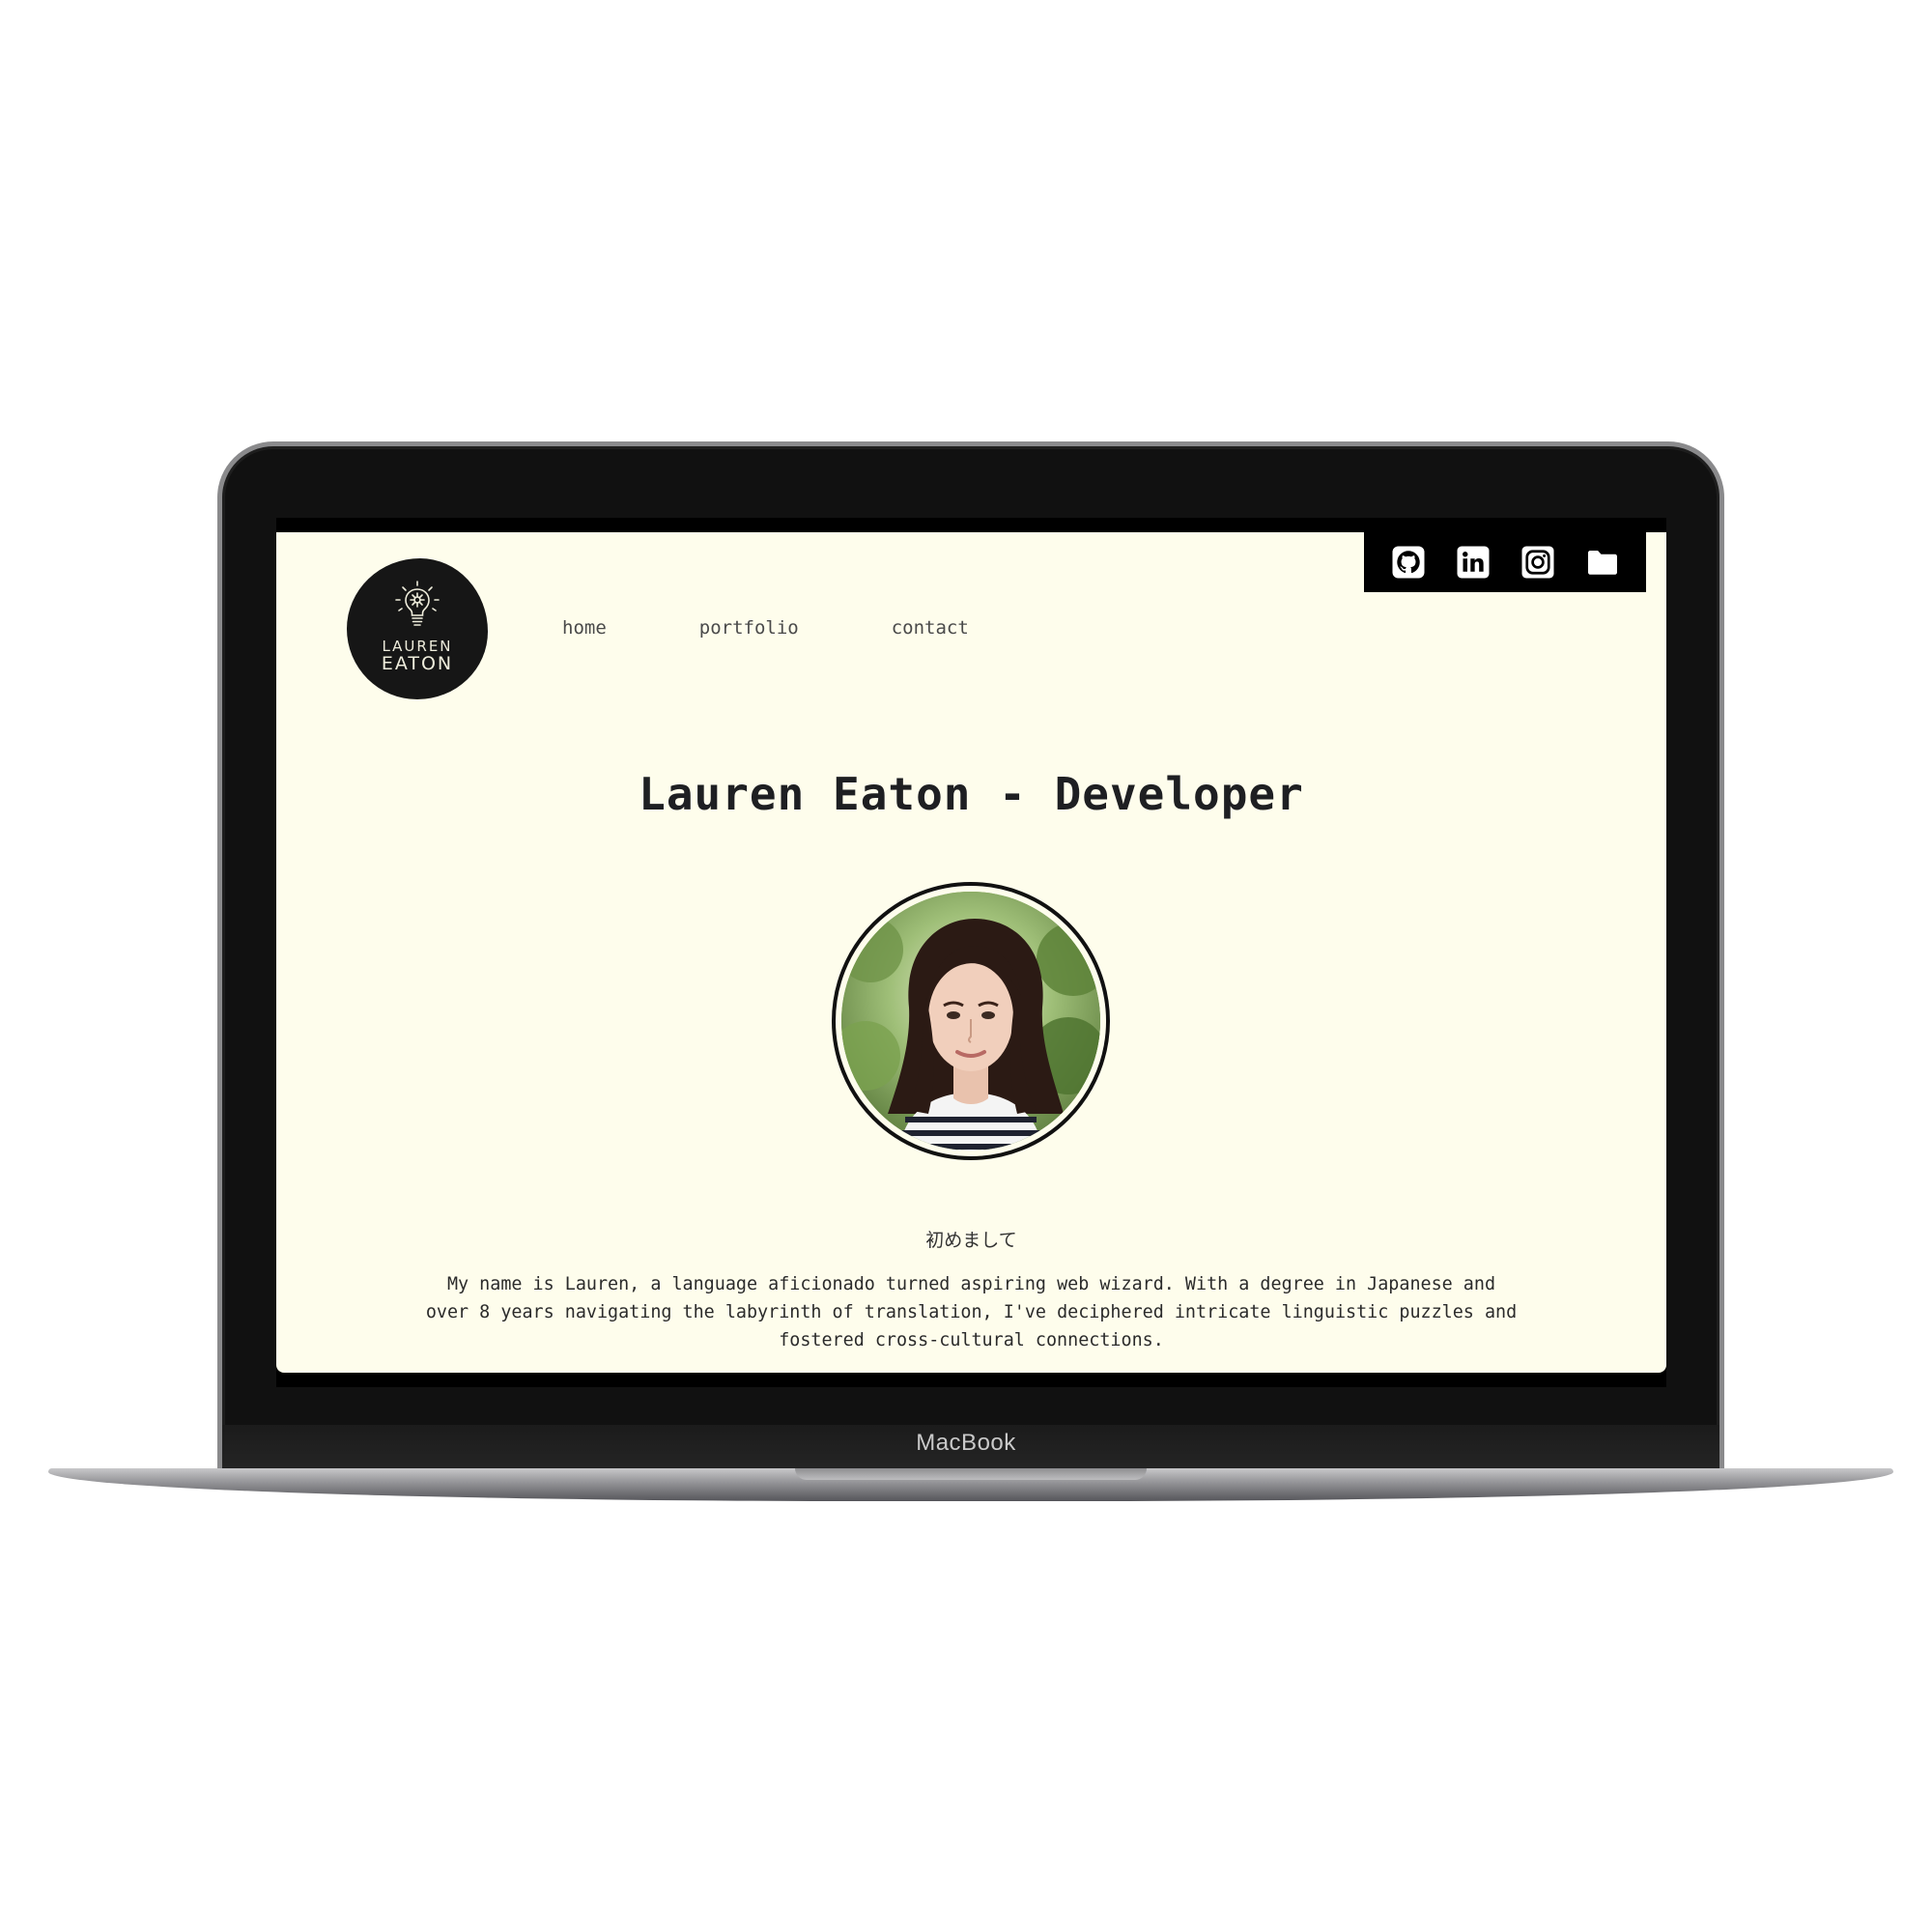 This screenshot has width=1932, height=1932. Describe the element at coordinates (971, 1240) in the screenshot. I see `greeting-text: 初めまして` at that location.